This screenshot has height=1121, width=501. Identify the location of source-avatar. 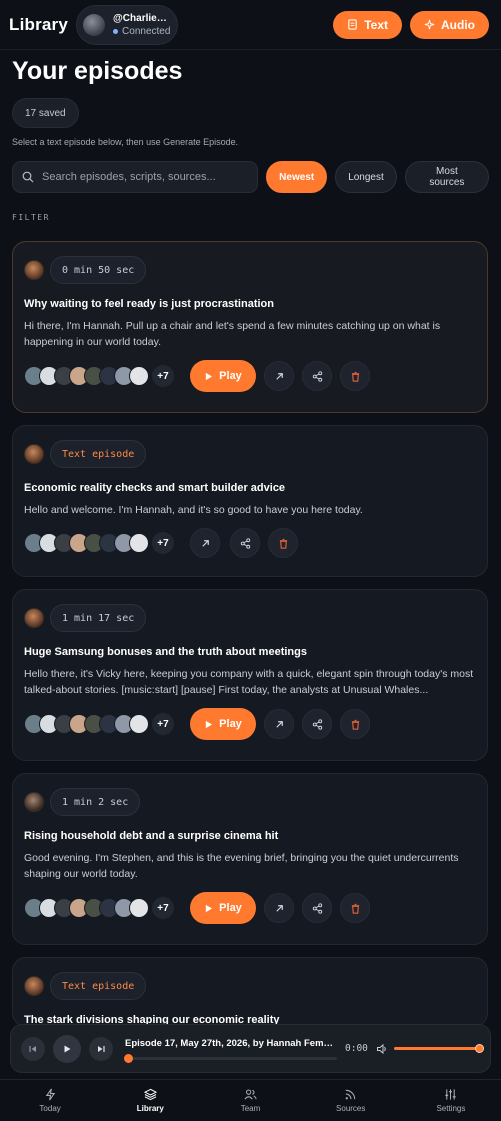
(139, 908).